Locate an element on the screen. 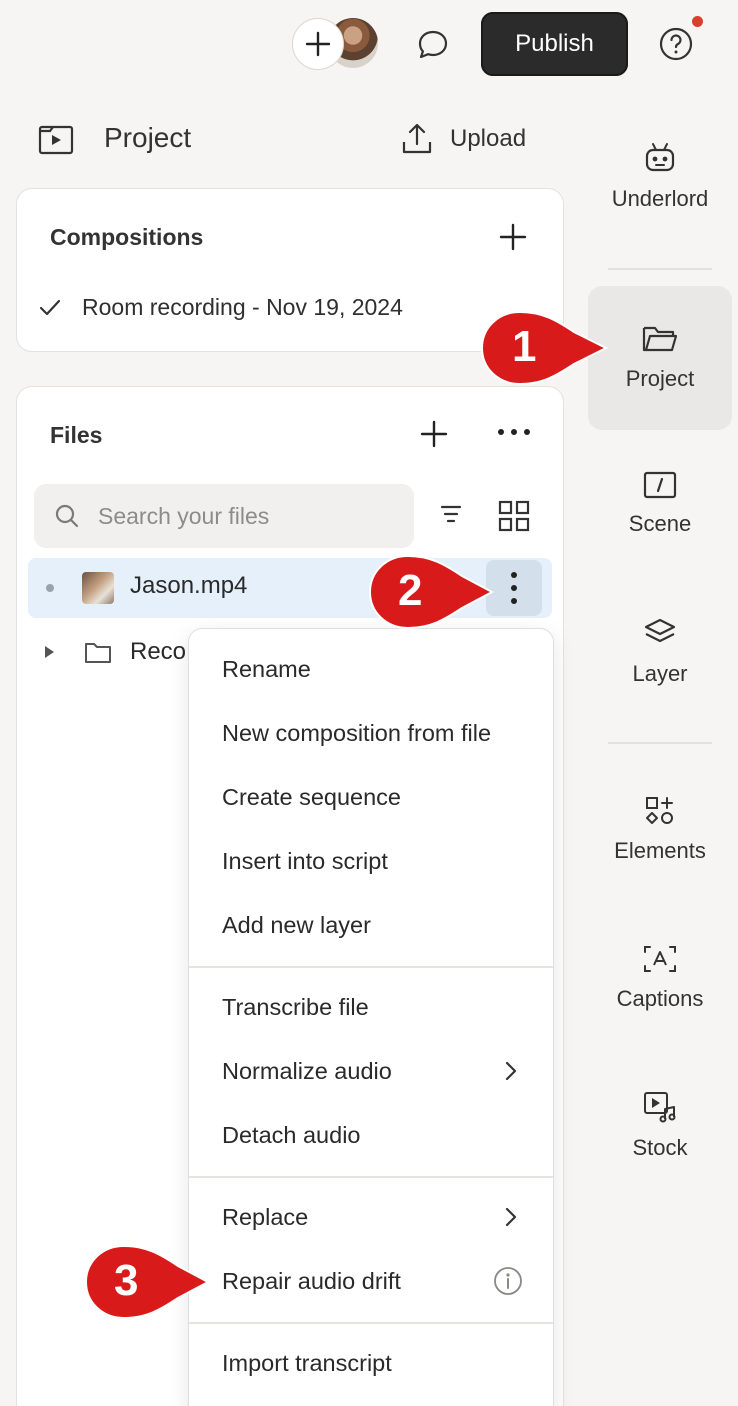  publish-button: Publish is located at coordinates (554, 44).